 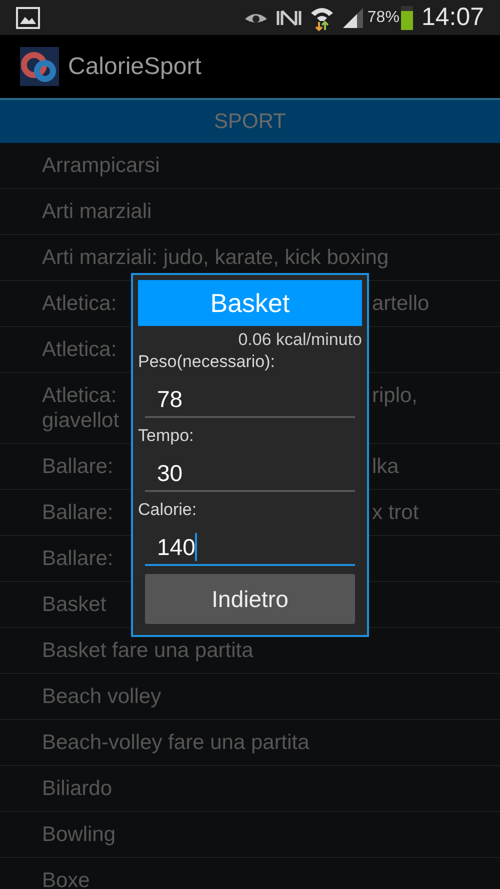 What do you see at coordinates (250, 697) in the screenshot?
I see `list-item: Beach volley` at bounding box center [250, 697].